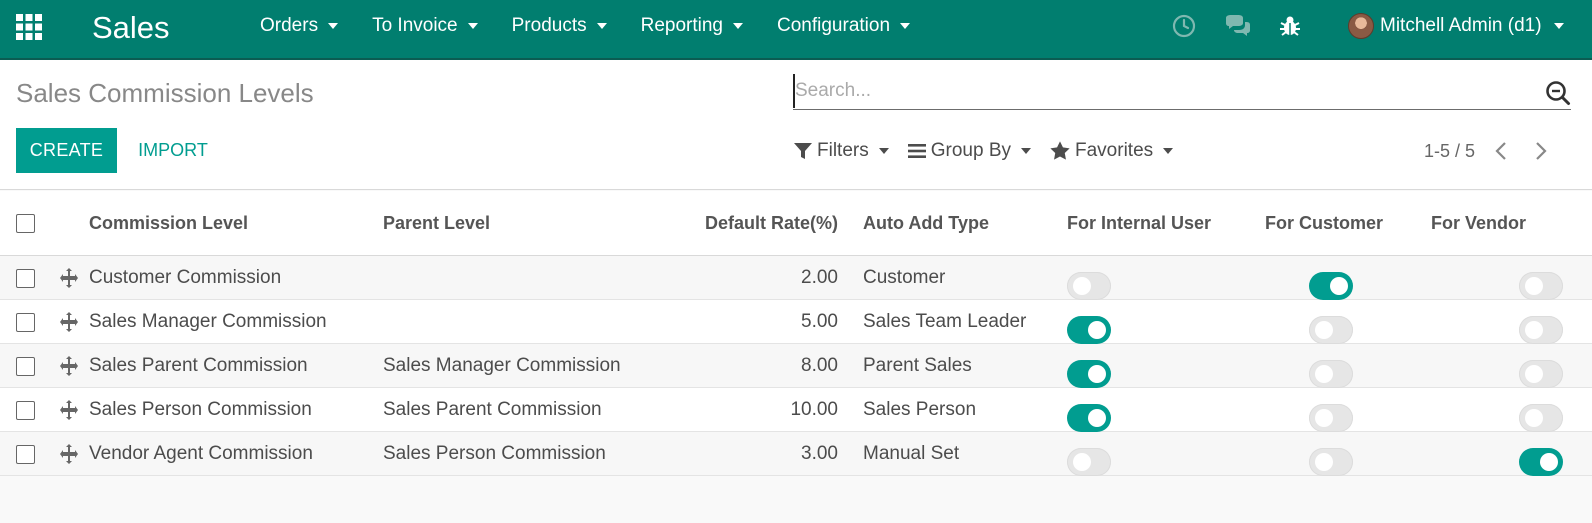 The width and height of the screenshot is (1592, 523). I want to click on group-by-button: Group By, so click(969, 151).